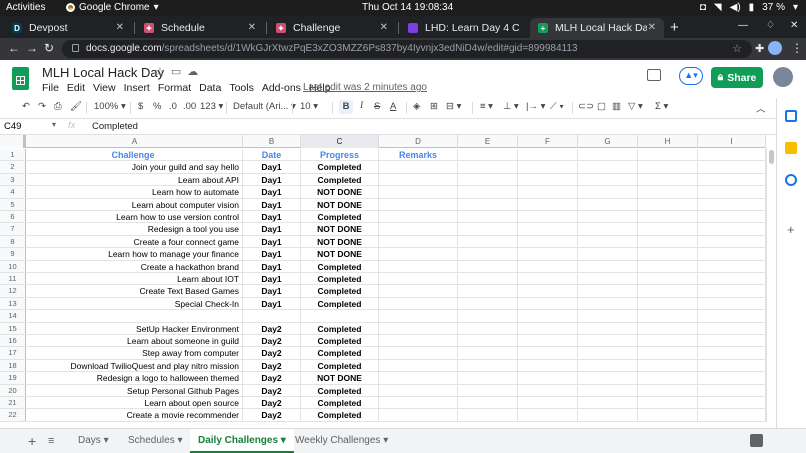 This screenshot has width=806, height=453. What do you see at coordinates (737, 77) in the screenshot?
I see `share-button: 🔒︎ Share` at bounding box center [737, 77].